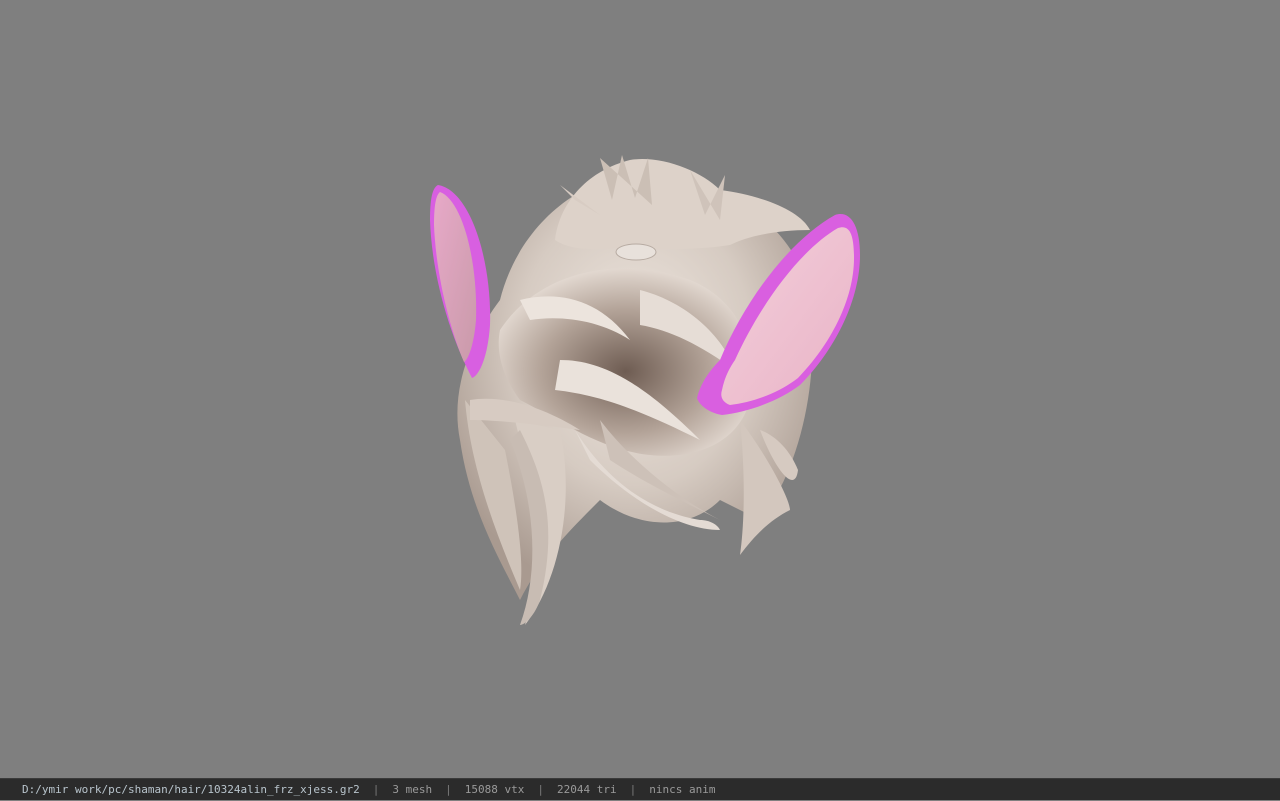  I want to click on mesh-count-label: 3 mesh, so click(412, 789).